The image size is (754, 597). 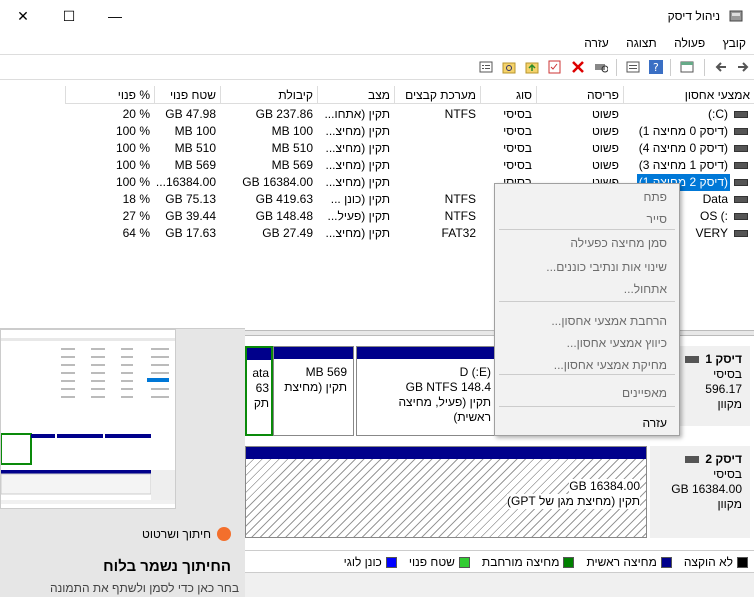 I want to click on partition-status: תק, so click(x=261, y=403).